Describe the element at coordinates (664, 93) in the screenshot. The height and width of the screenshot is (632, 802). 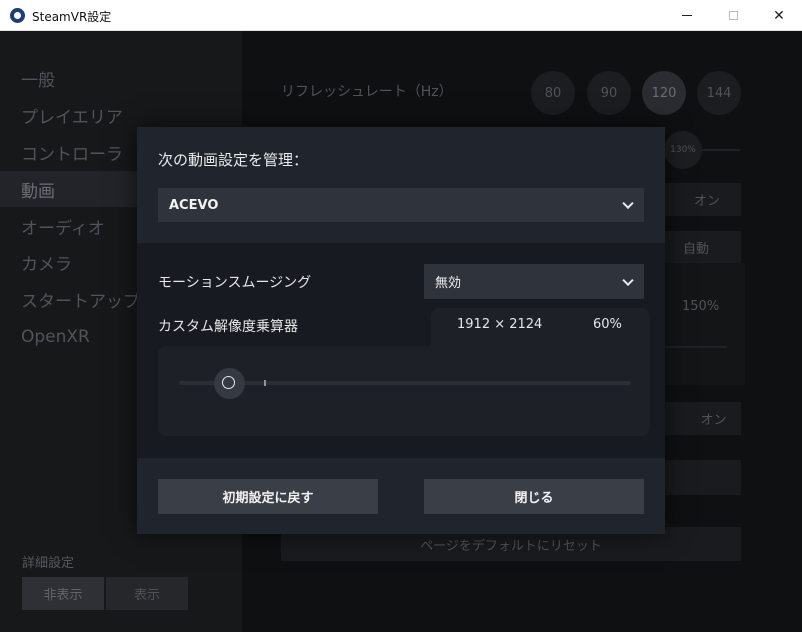
I see `refresh-rate-120-button: 120` at that location.